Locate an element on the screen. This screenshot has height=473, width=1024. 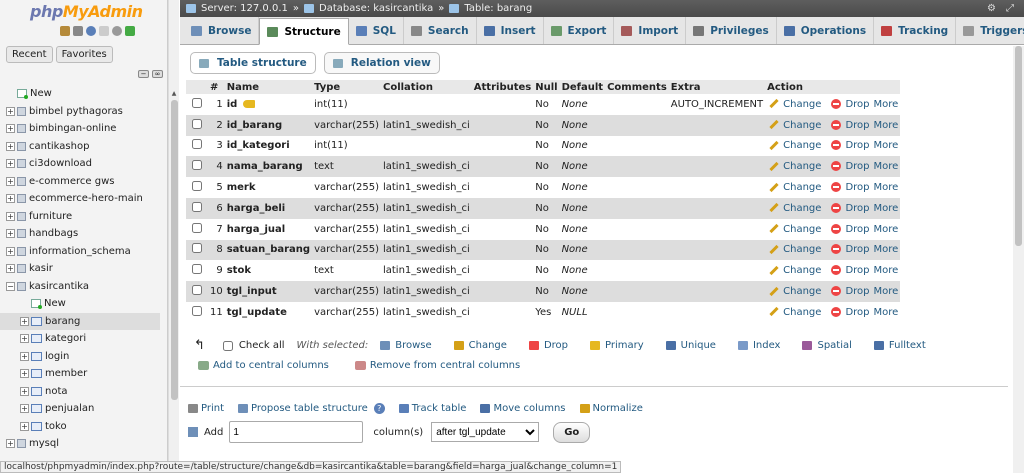
tab-export: Export is located at coordinates (579, 30).